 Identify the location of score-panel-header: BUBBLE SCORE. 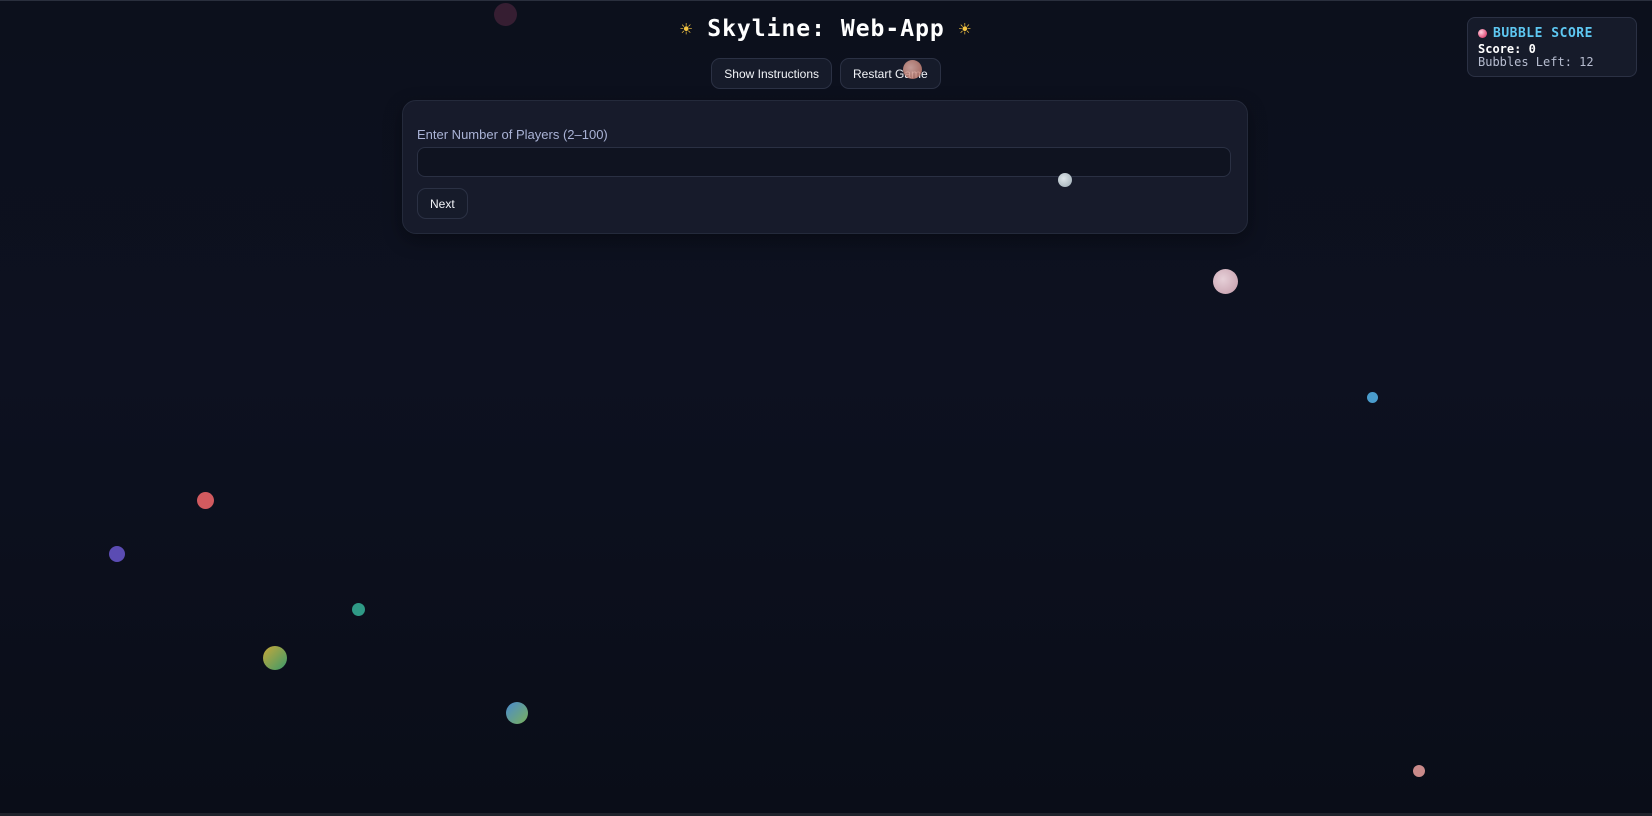
(1552, 33).